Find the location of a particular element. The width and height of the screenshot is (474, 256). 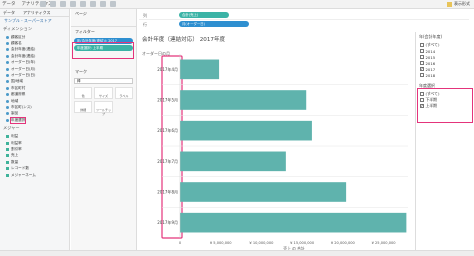

columns-label: 列 is located at coordinates (145, 15).